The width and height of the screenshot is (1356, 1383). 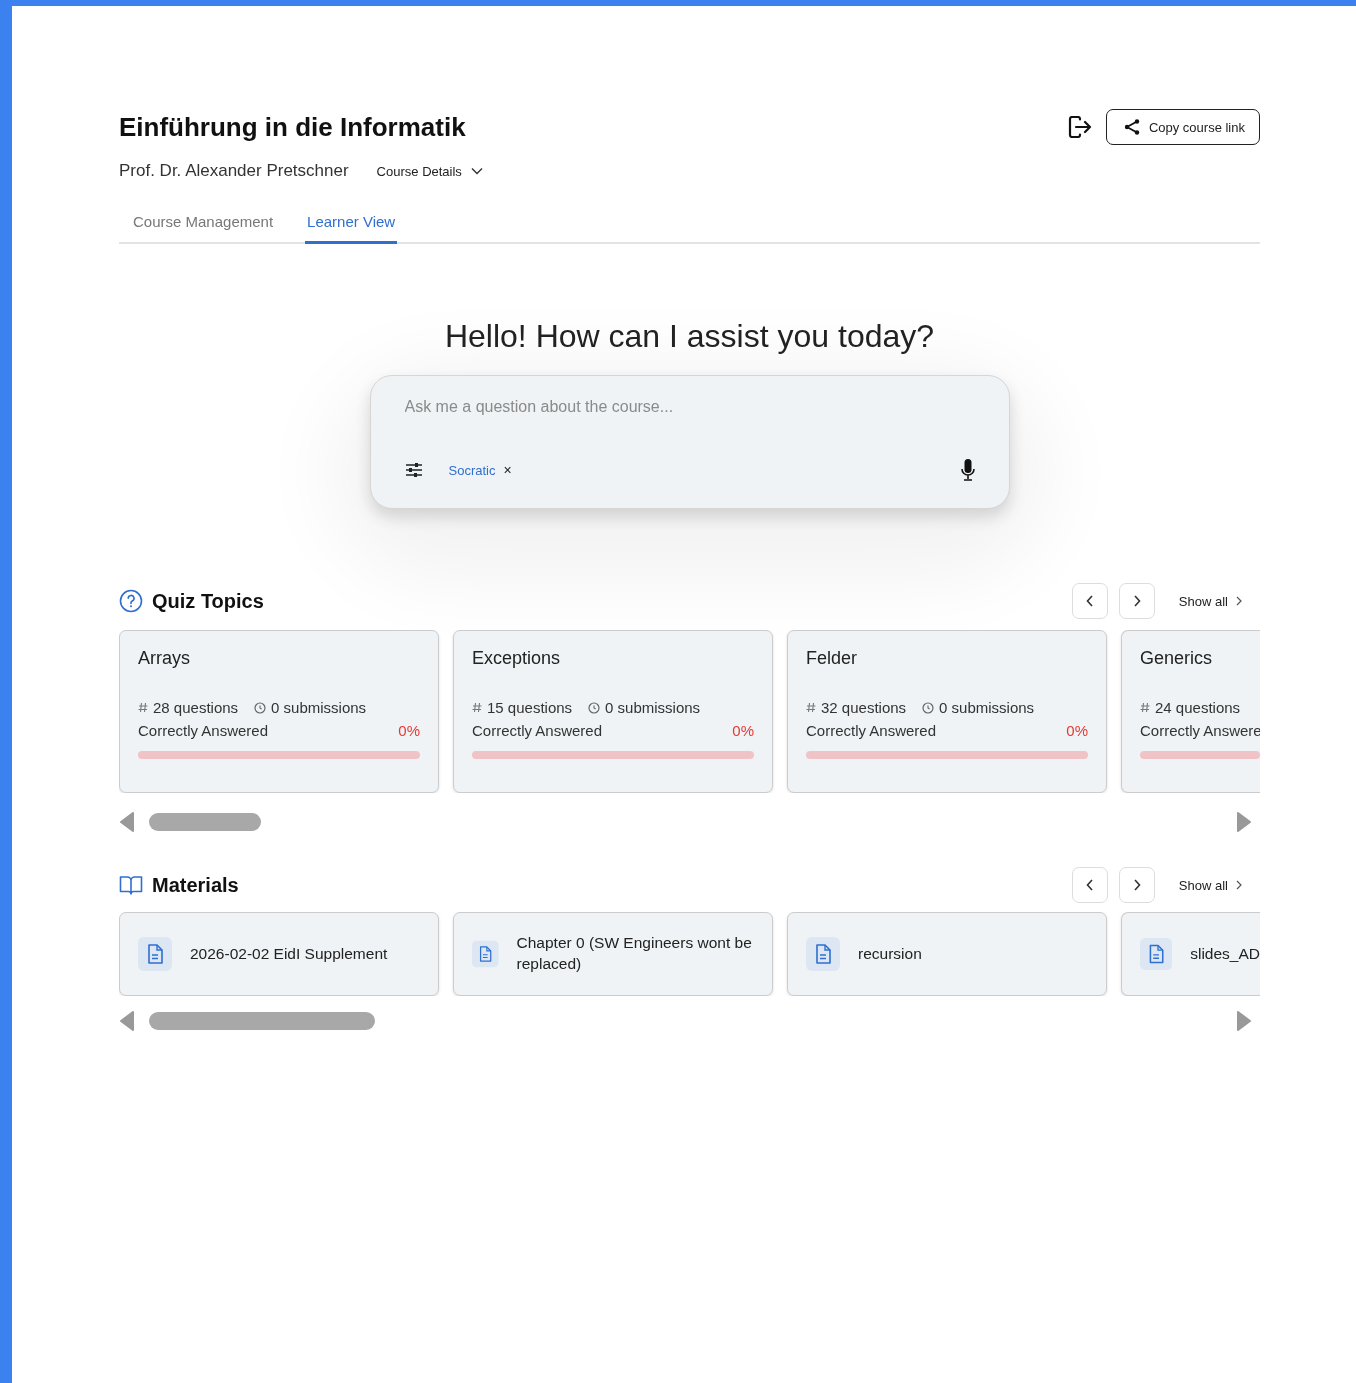 I want to click on material-card: slides_AD, so click(x=1190, y=954).